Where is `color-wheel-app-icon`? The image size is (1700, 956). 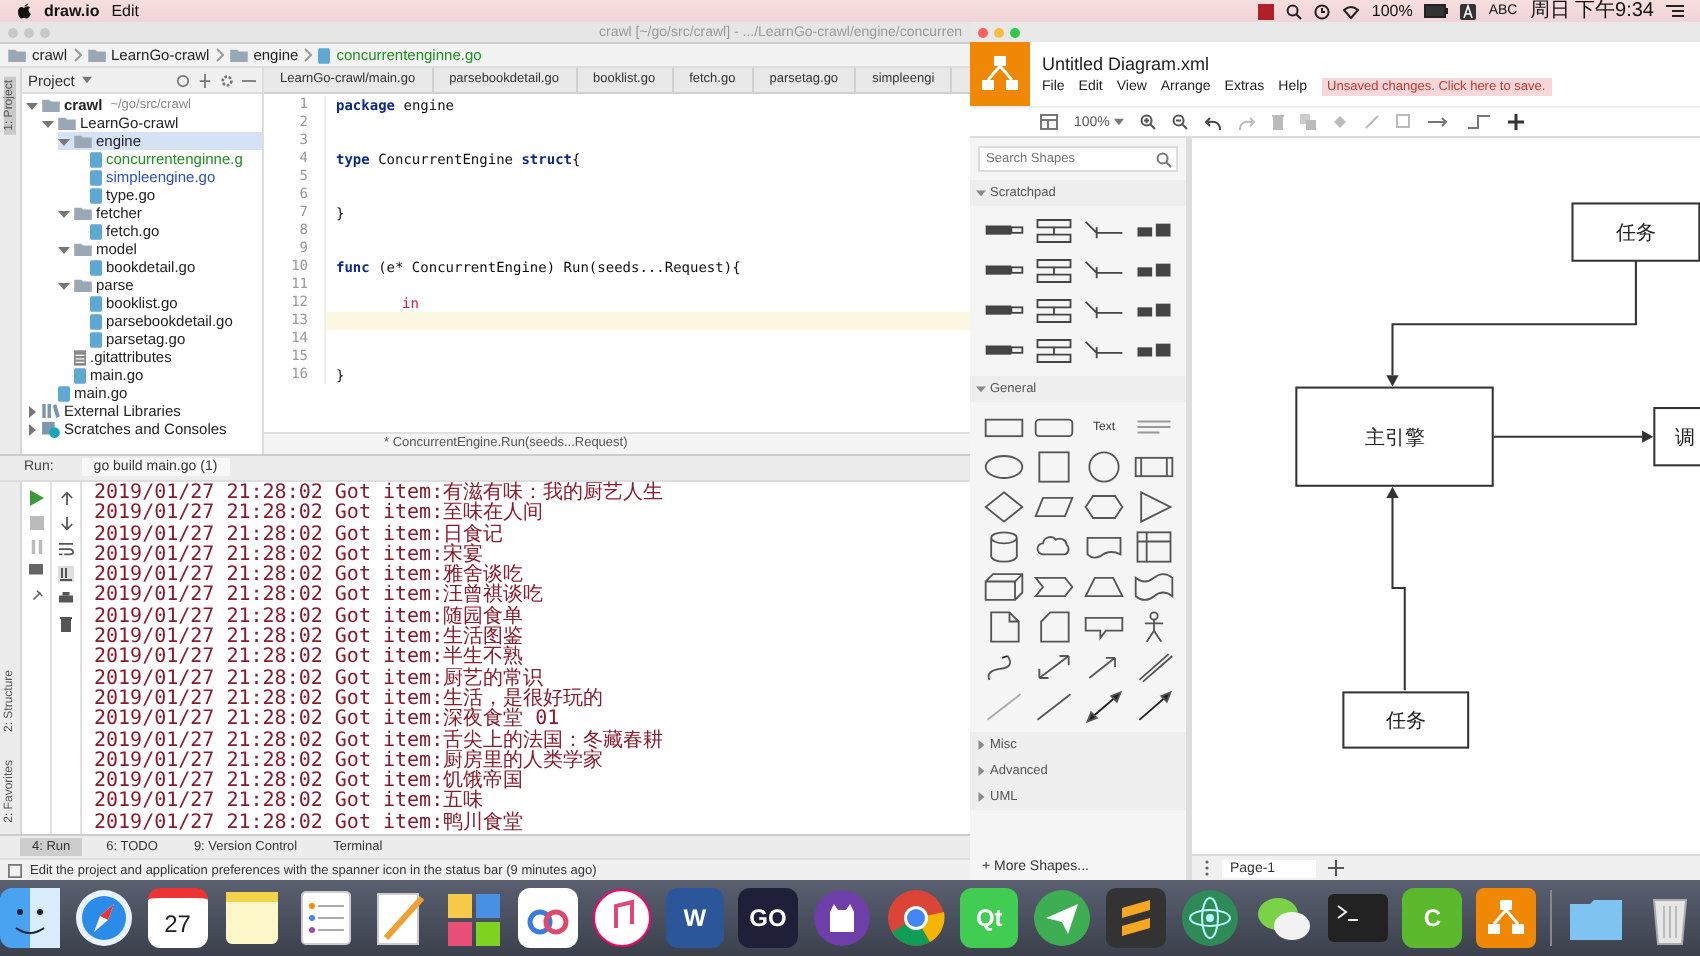
color-wheel-app-icon is located at coordinates (915, 918).